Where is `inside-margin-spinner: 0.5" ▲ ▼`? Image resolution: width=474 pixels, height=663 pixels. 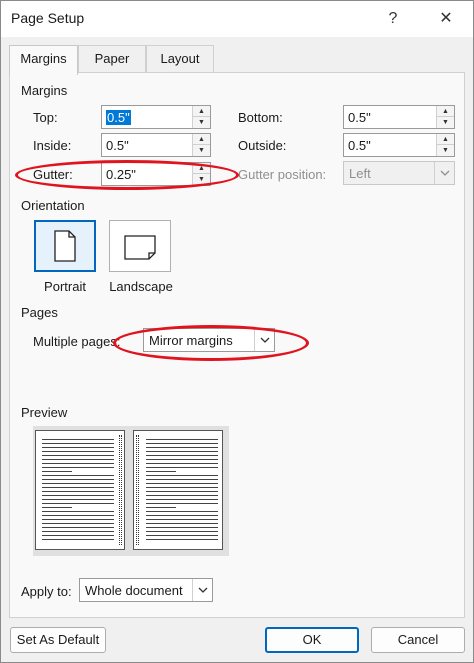
inside-margin-spinner: 0.5" ▲ ▼ is located at coordinates (156, 145).